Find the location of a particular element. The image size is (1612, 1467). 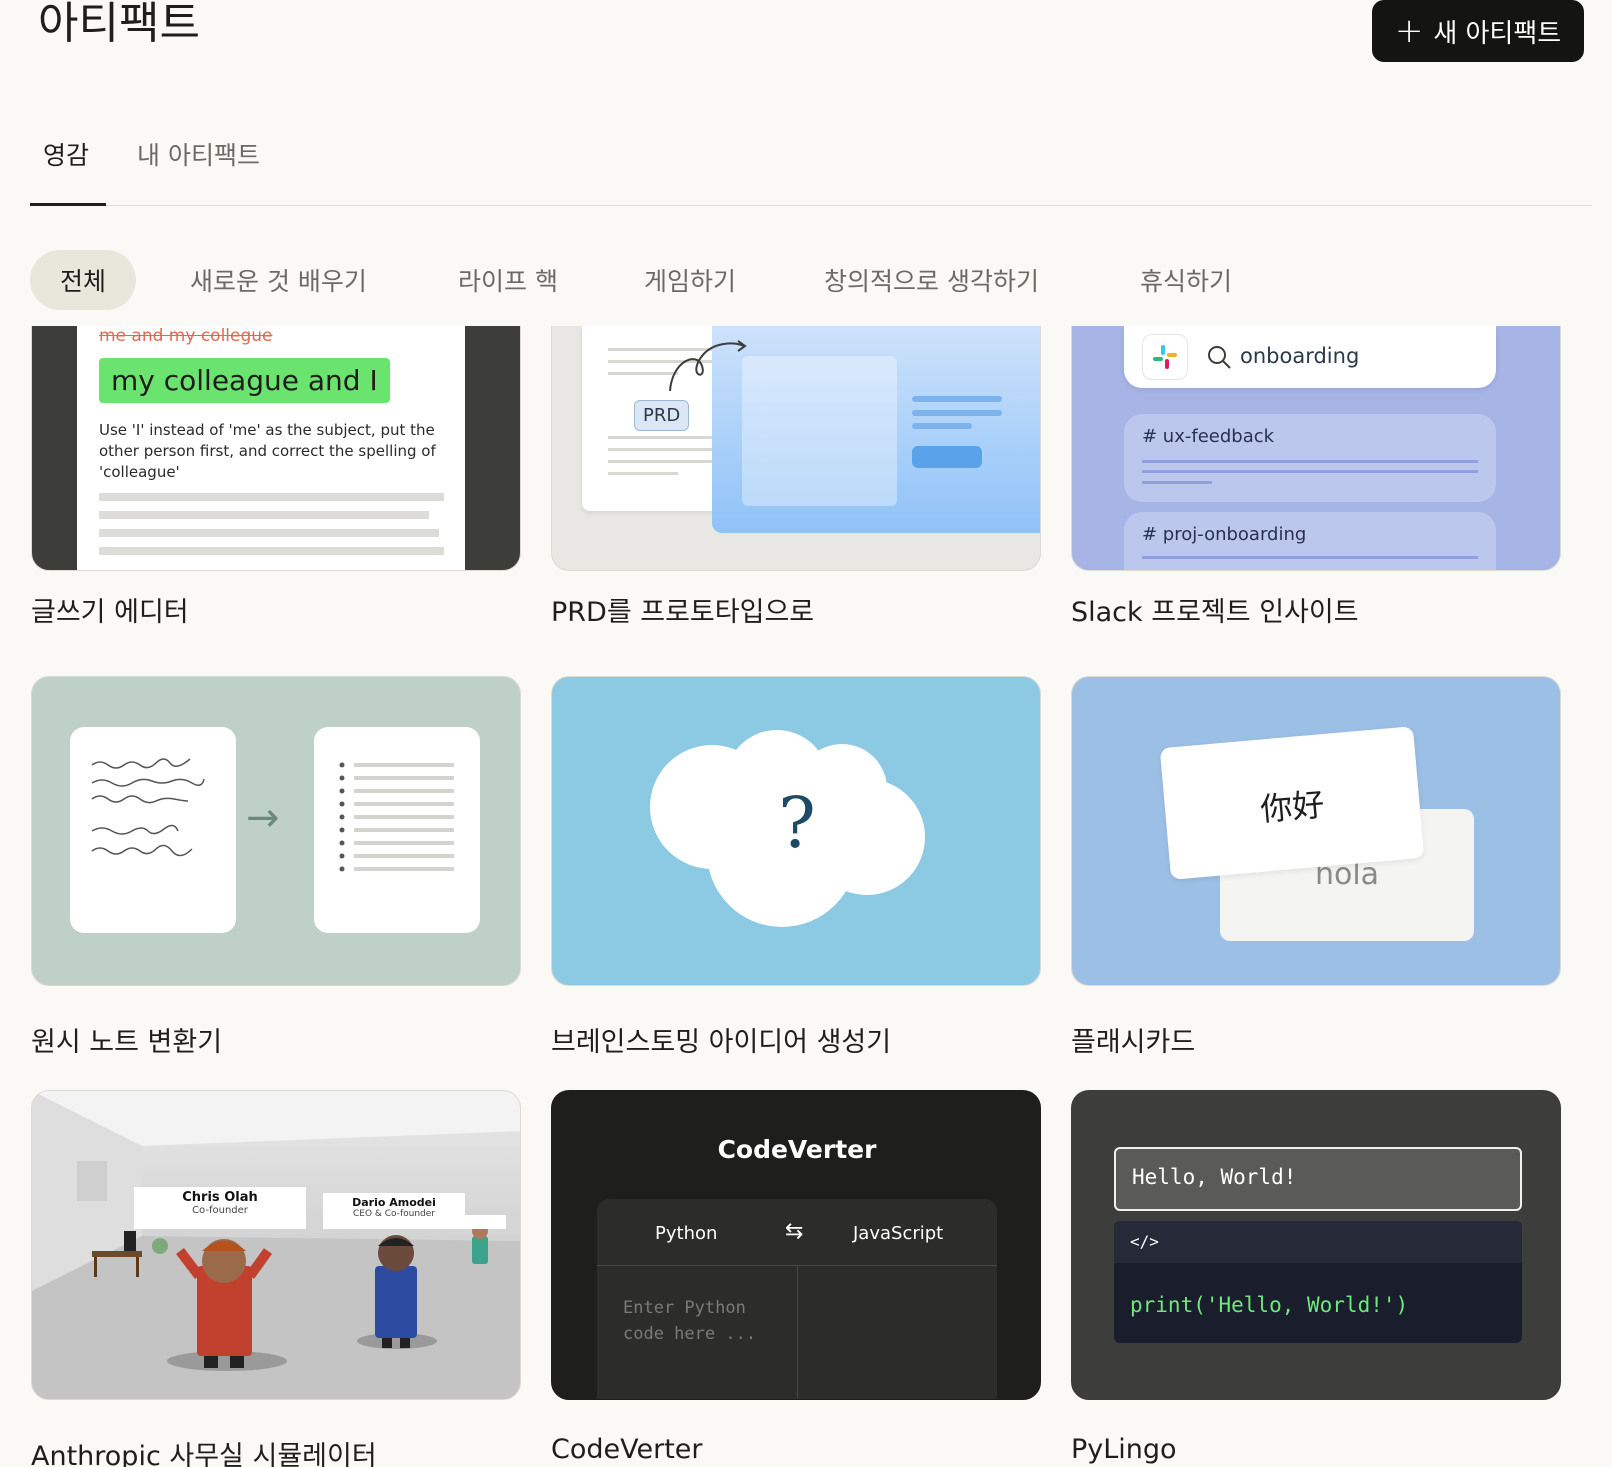

flashcard-front: 你好 is located at coordinates (1292, 807).